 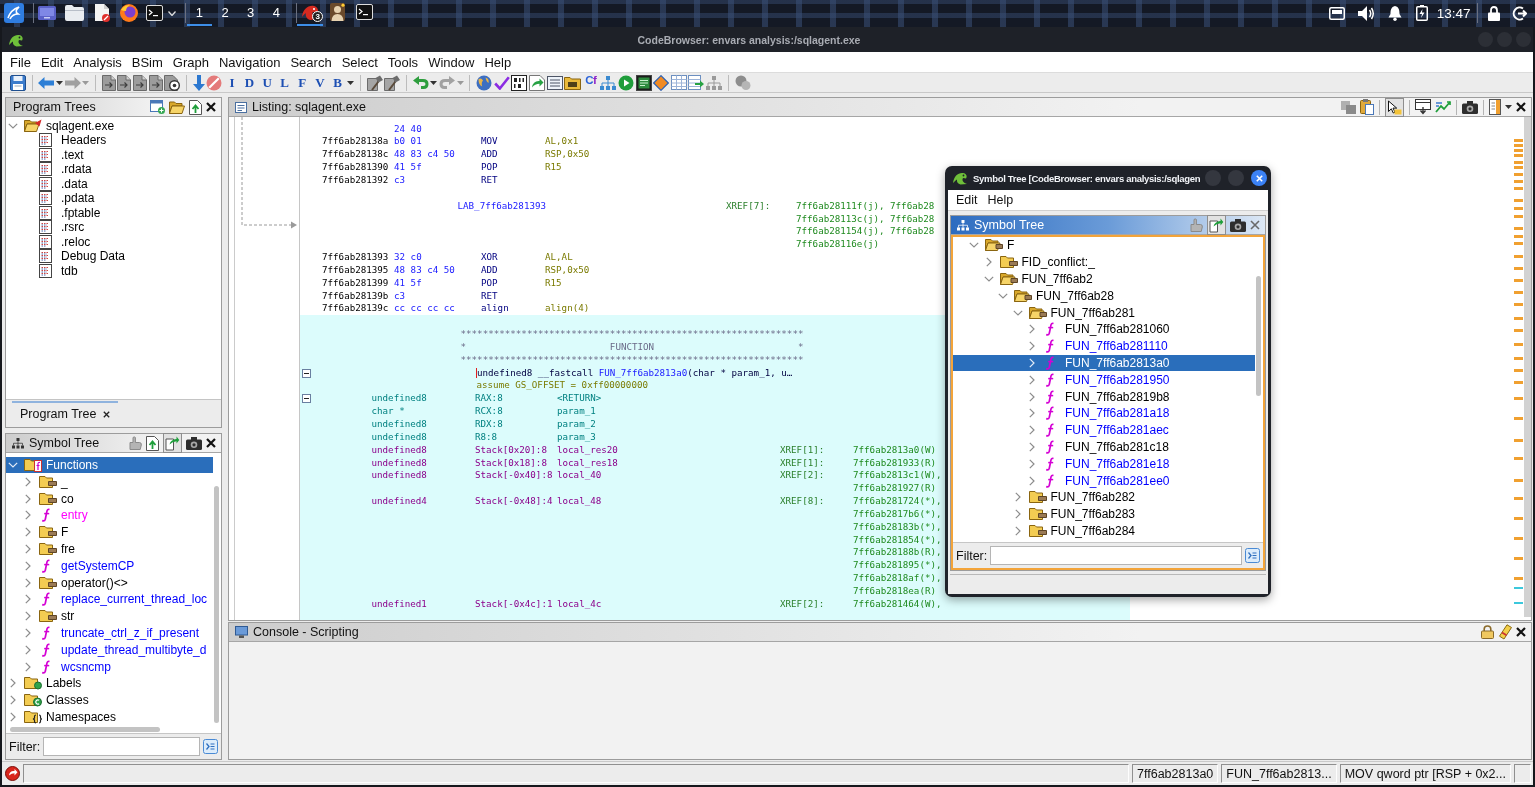 I want to click on toolbar-letter-button: Cf, so click(x=590, y=82).